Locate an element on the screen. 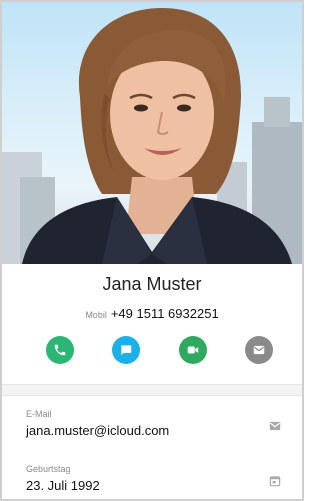 The width and height of the screenshot is (320, 501). email-row: E-Mail jana.muster@icloud.com is located at coordinates (152, 431).